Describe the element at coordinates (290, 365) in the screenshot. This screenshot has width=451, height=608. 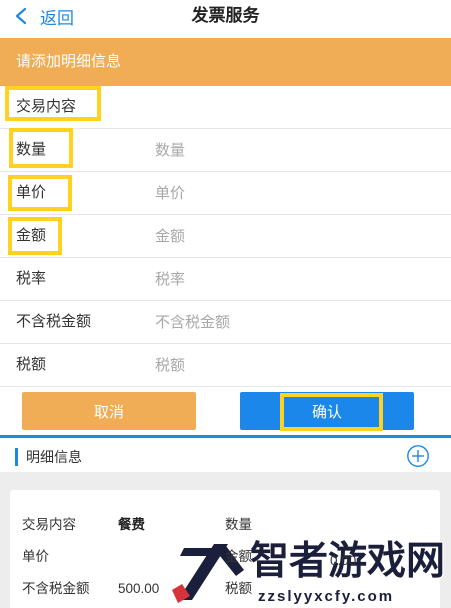
I see `tax-amount-input` at that location.